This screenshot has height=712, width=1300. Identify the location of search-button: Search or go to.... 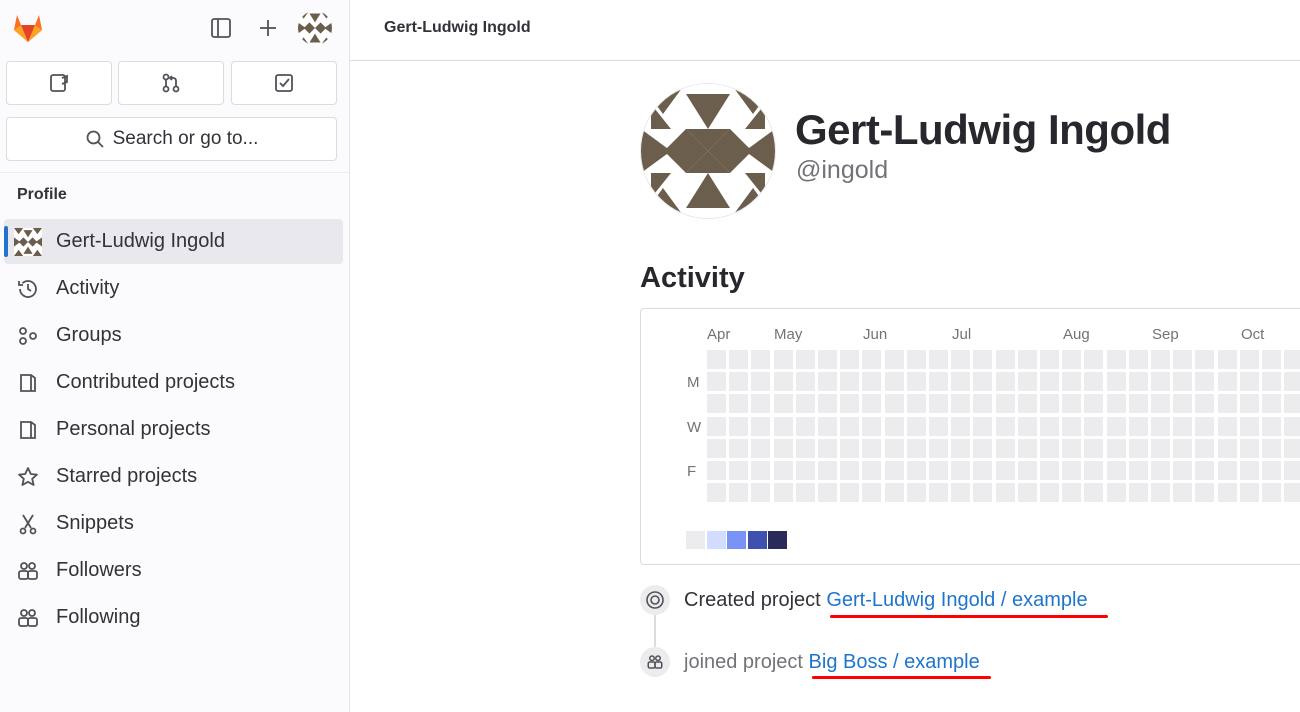
(171, 139).